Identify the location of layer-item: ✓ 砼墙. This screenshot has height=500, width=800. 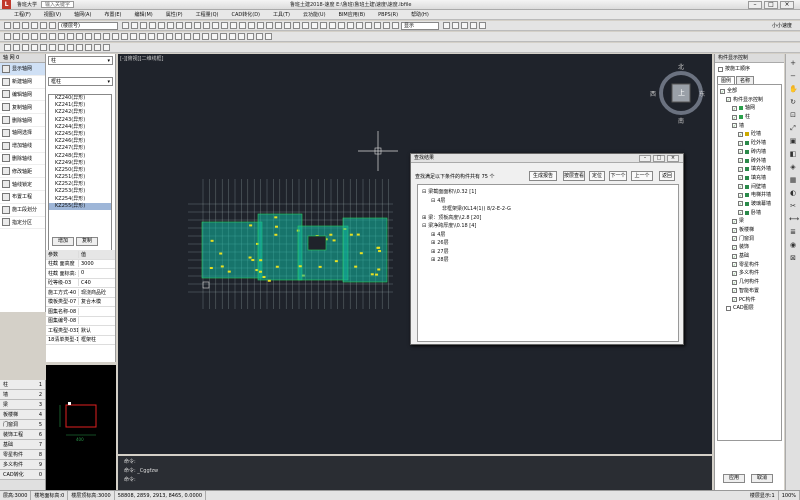
(749, 134).